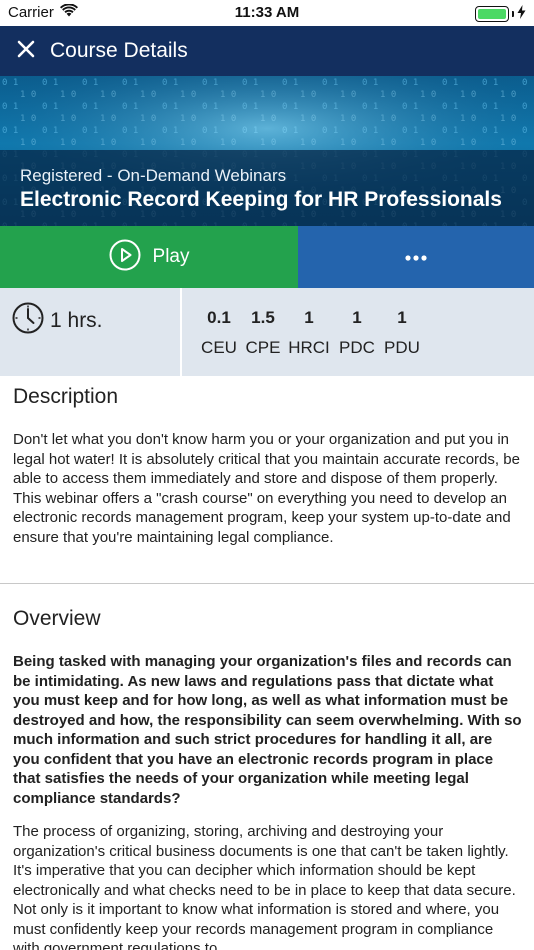  Describe the element at coordinates (357, 333) in the screenshot. I see `credit-pdc: 1 PDC` at that location.